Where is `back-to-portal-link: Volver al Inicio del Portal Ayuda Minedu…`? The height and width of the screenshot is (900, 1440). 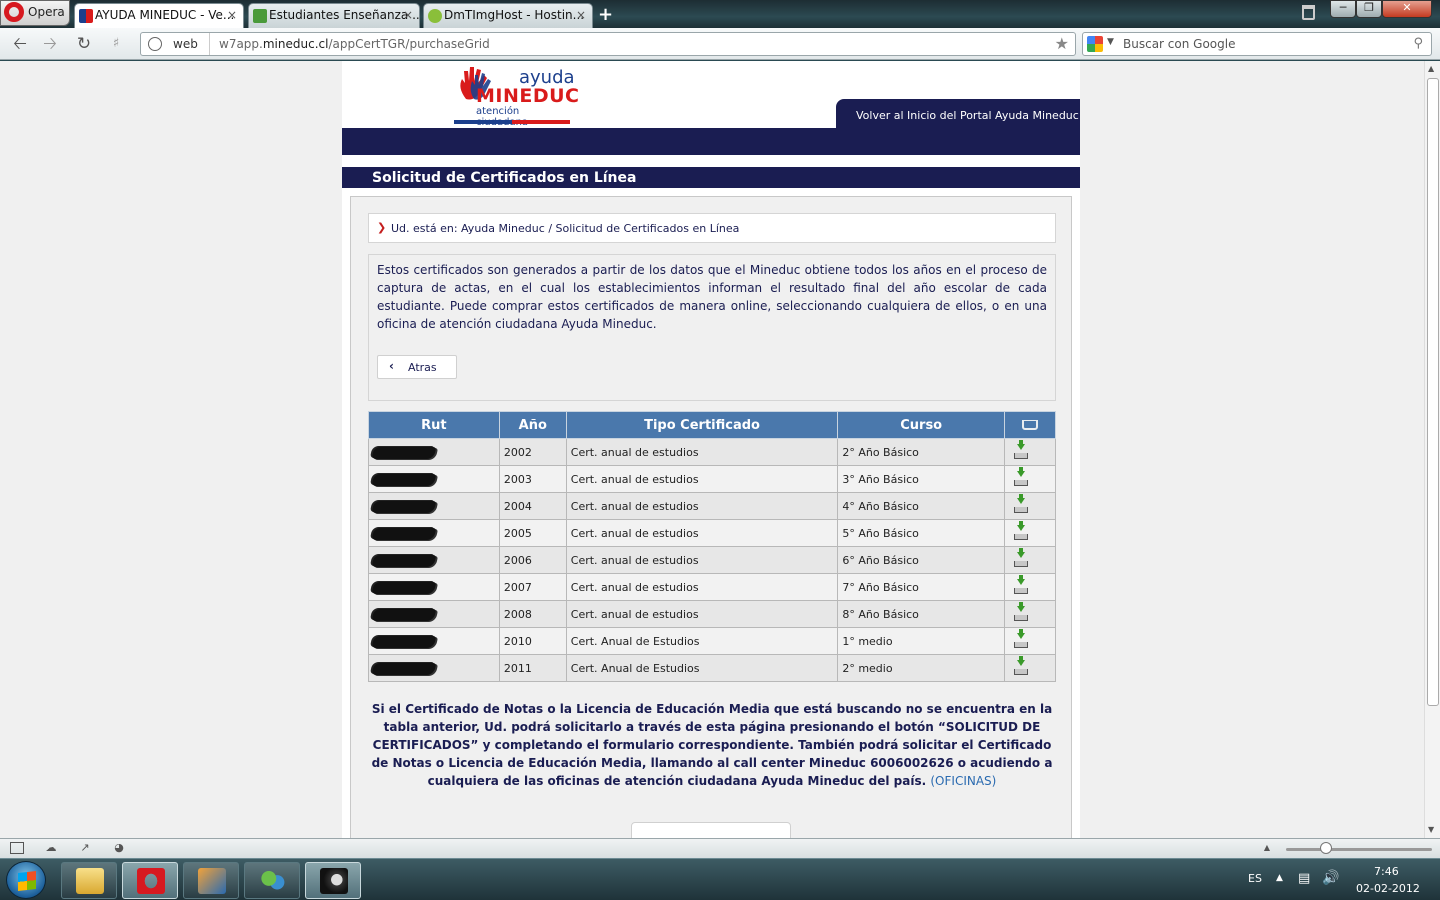 back-to-portal-link: Volver al Inicio del Portal Ayuda Minedu… is located at coordinates (958, 114).